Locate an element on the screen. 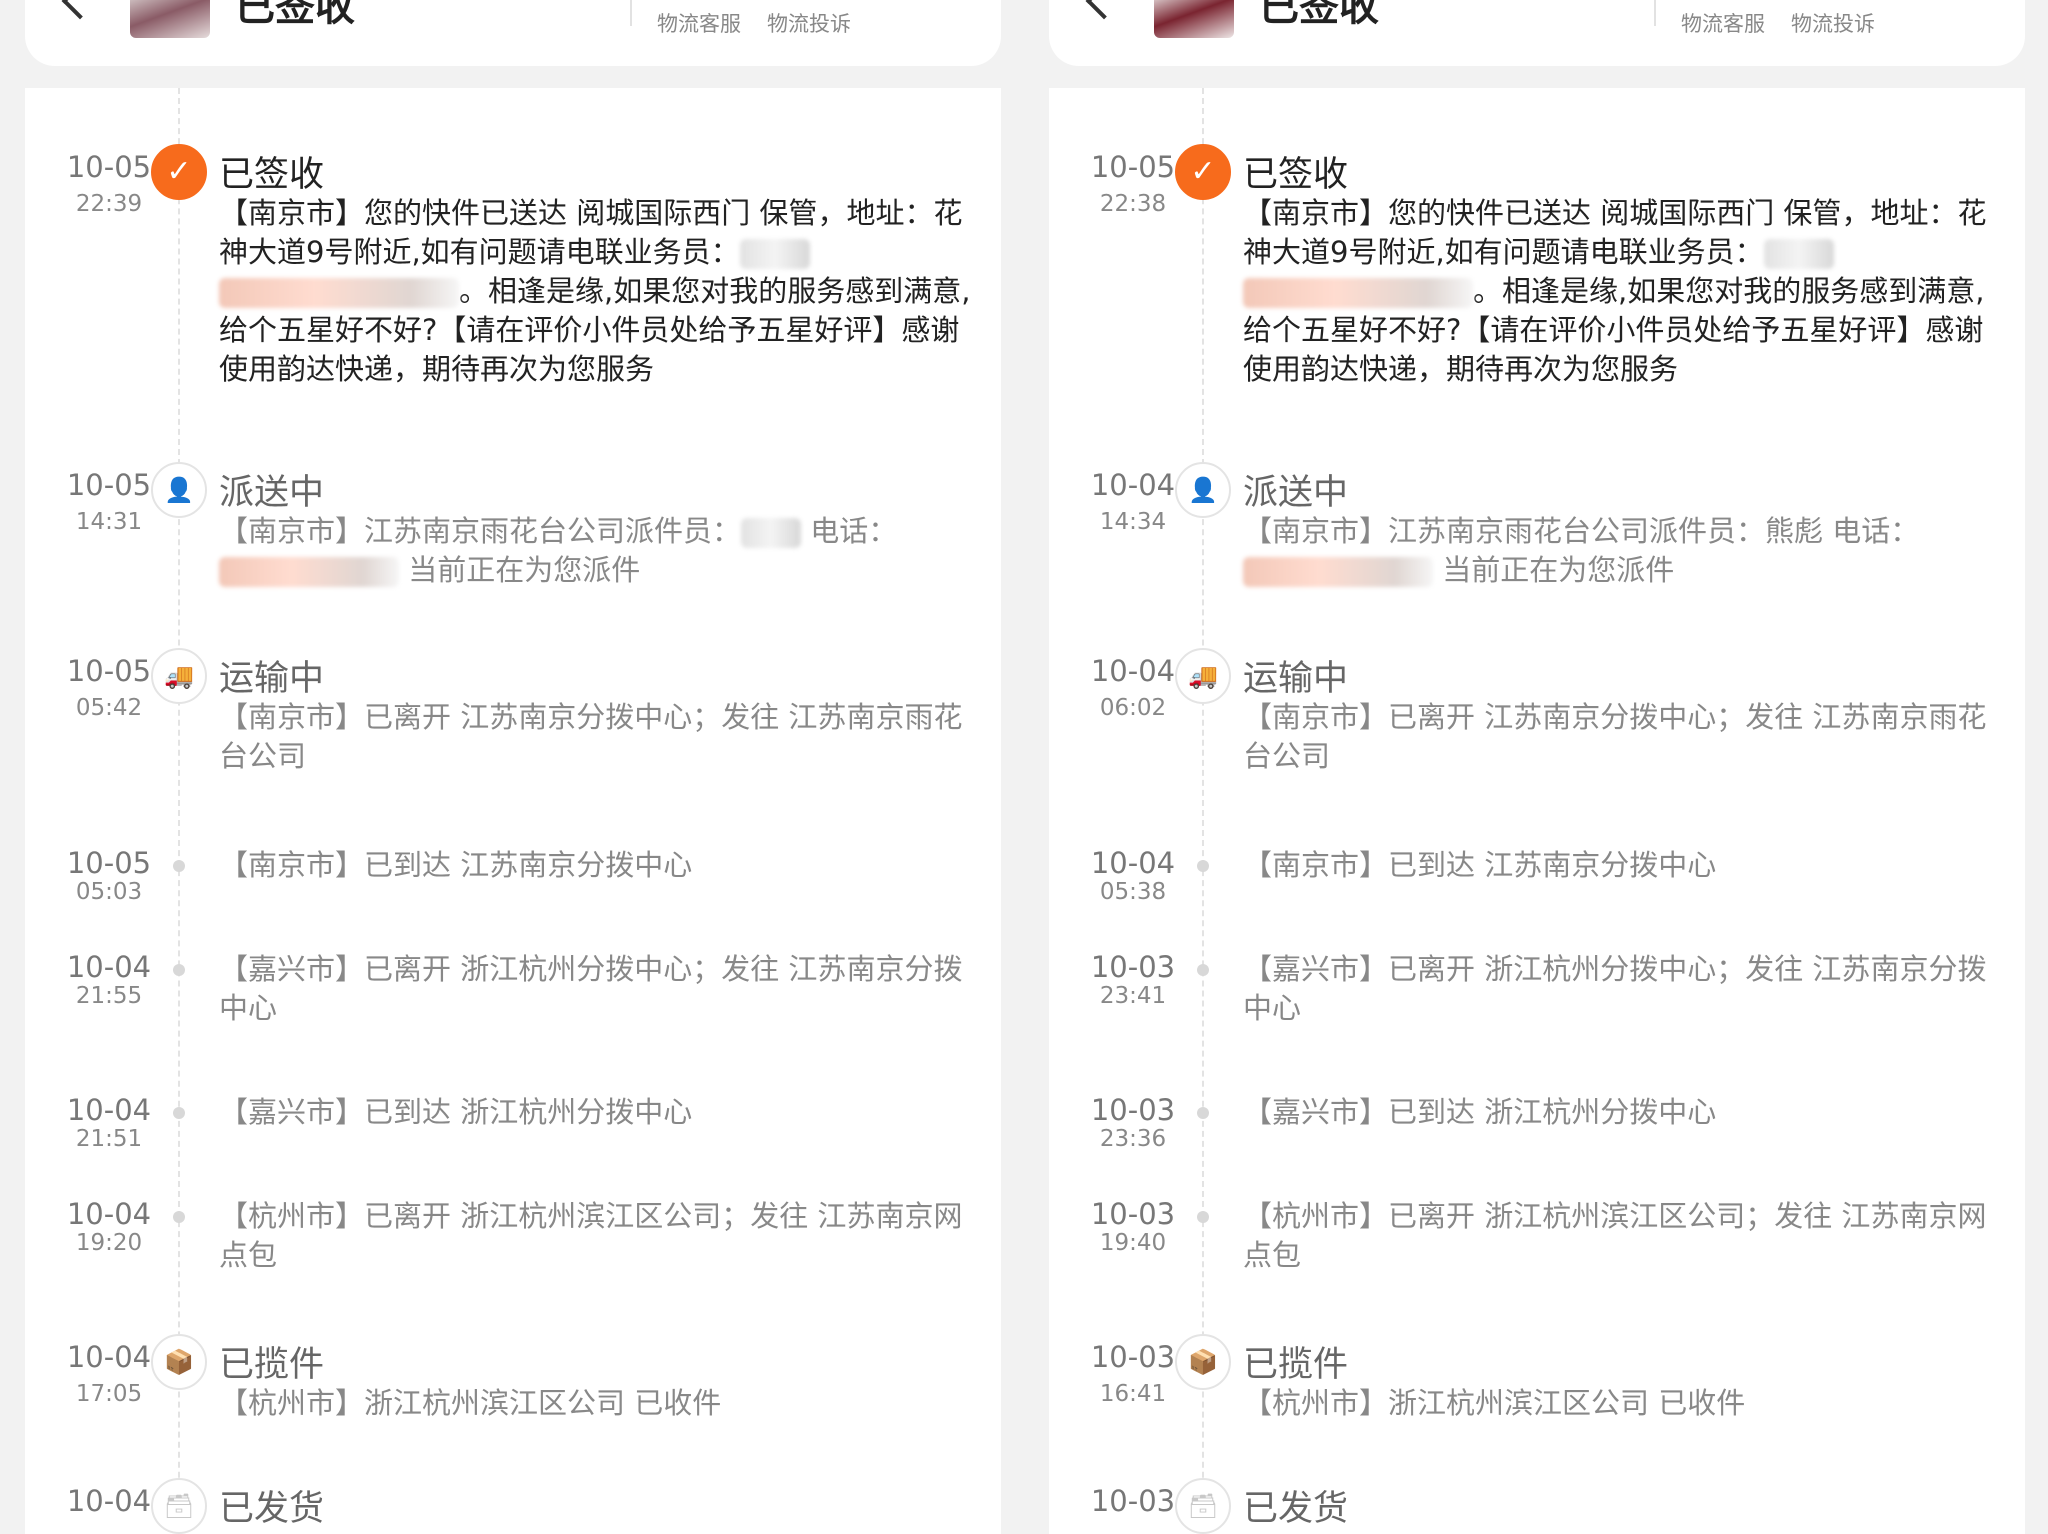 Image resolution: width=2048 pixels, height=1534 pixels. event-time: 23:41 is located at coordinates (1133, 996).